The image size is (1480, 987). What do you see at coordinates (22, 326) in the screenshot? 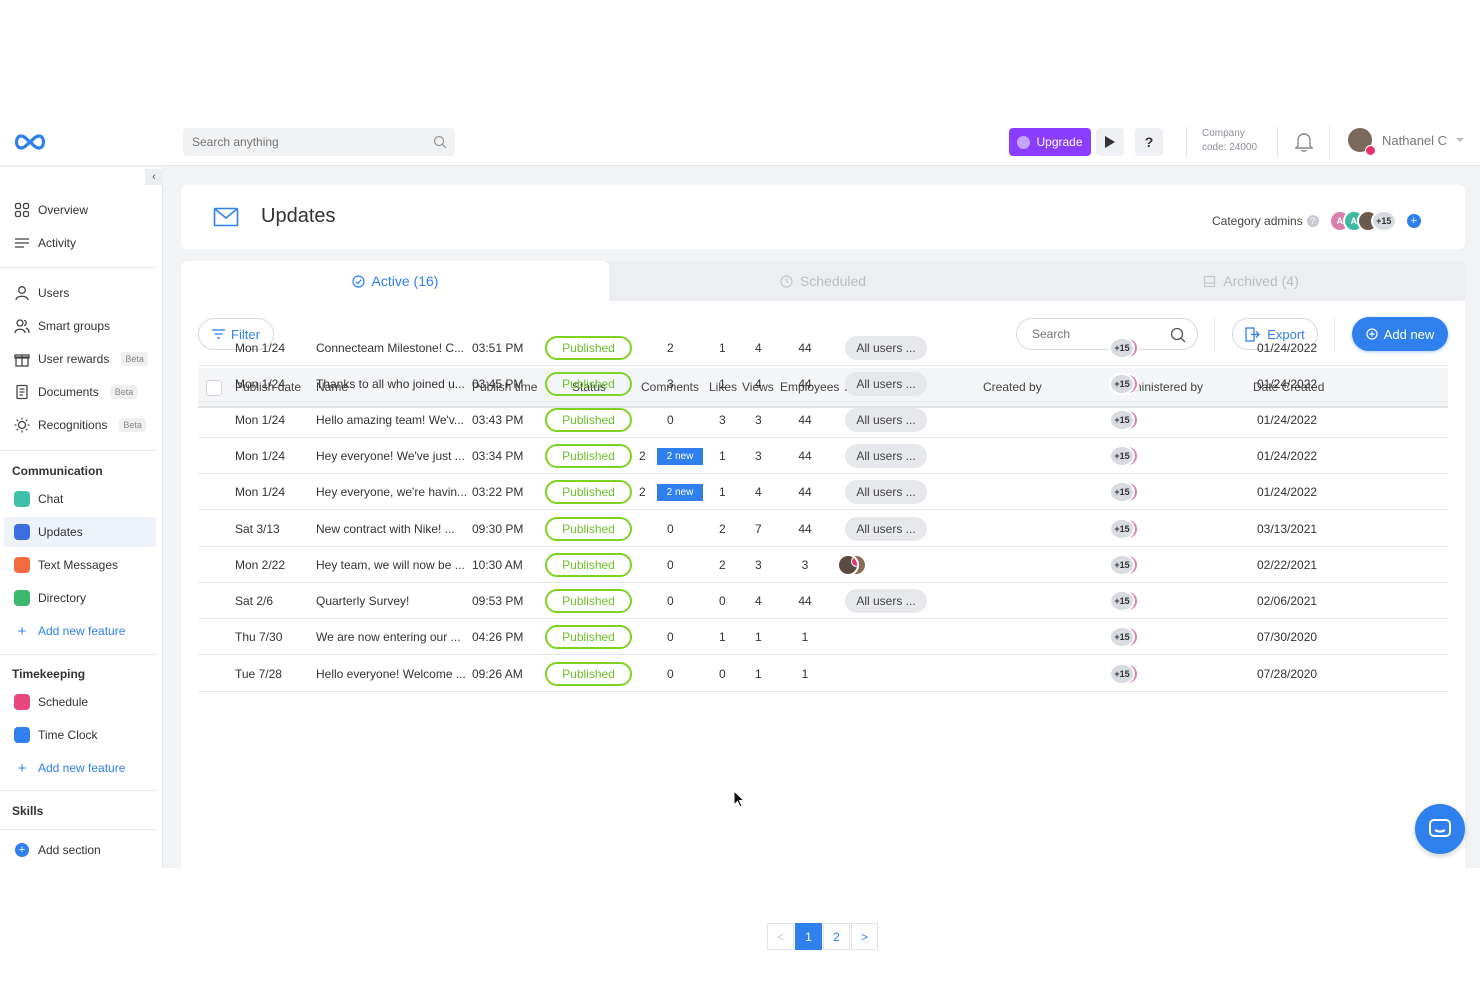
I see `users-icon` at bounding box center [22, 326].